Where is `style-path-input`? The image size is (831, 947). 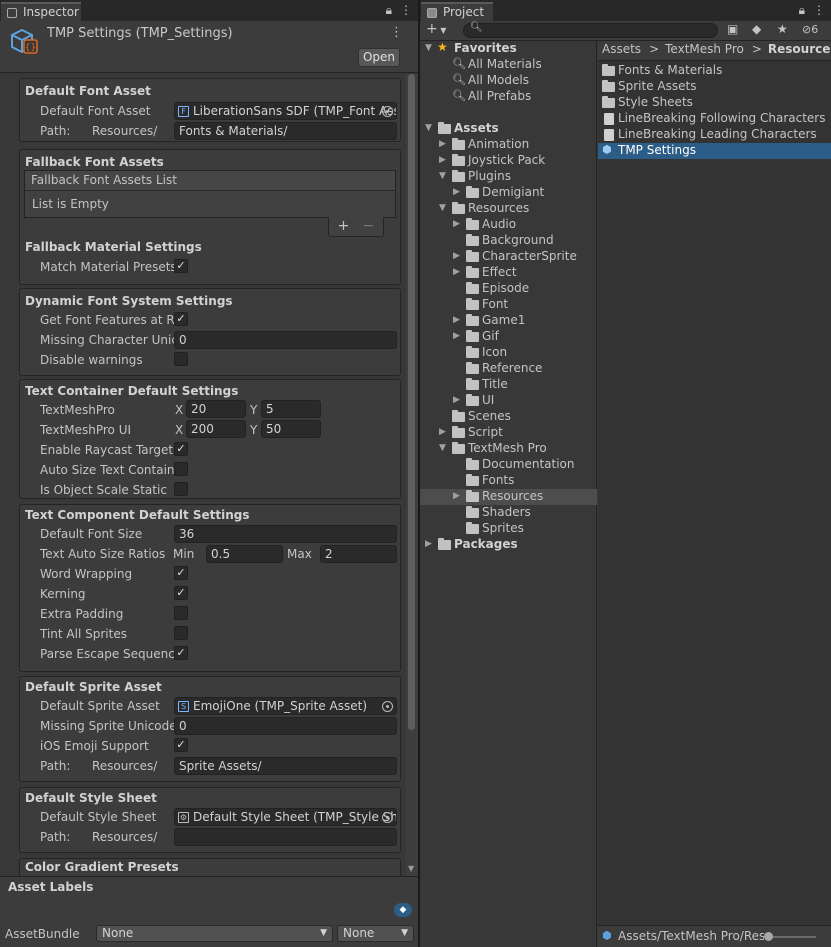 style-path-input is located at coordinates (285, 837).